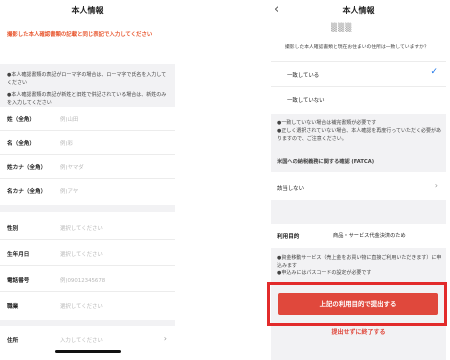 This screenshot has height=360, width=450. Describe the element at coordinates (66, 143) in the screenshot. I see `field-placeholder: 例)彩` at that location.